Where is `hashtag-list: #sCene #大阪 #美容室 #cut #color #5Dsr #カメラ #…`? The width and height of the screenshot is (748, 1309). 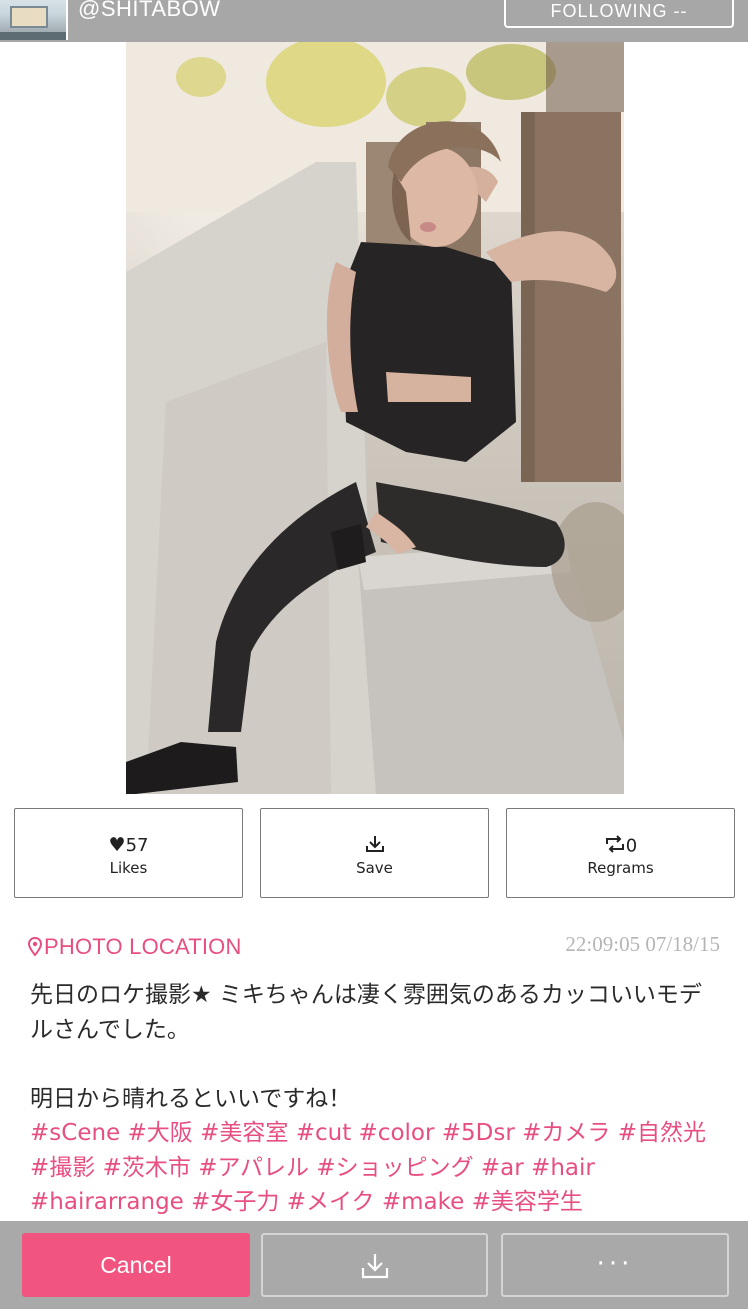
hashtag-list: #sCene #大阪 #美容室 #cut #color #5Dsr #カメラ #… is located at coordinates (370, 1168).